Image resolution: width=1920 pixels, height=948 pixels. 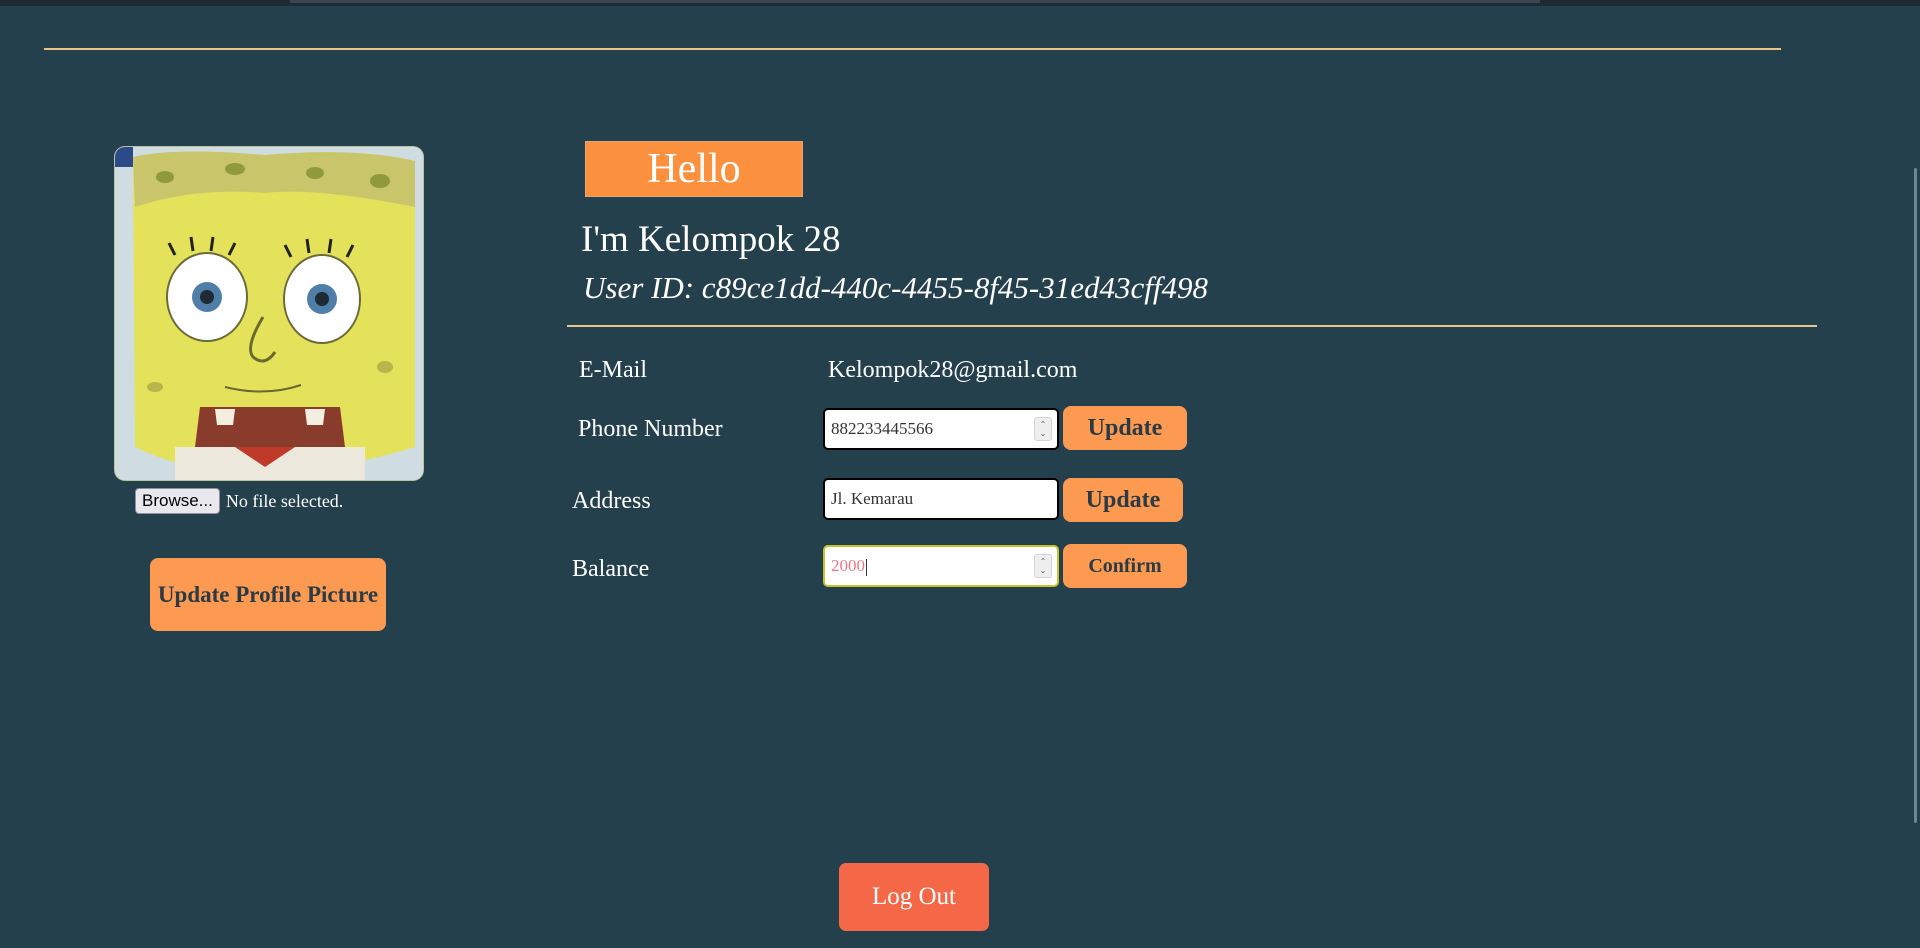 What do you see at coordinates (1123, 500) in the screenshot?
I see `update-address-button: Update` at bounding box center [1123, 500].